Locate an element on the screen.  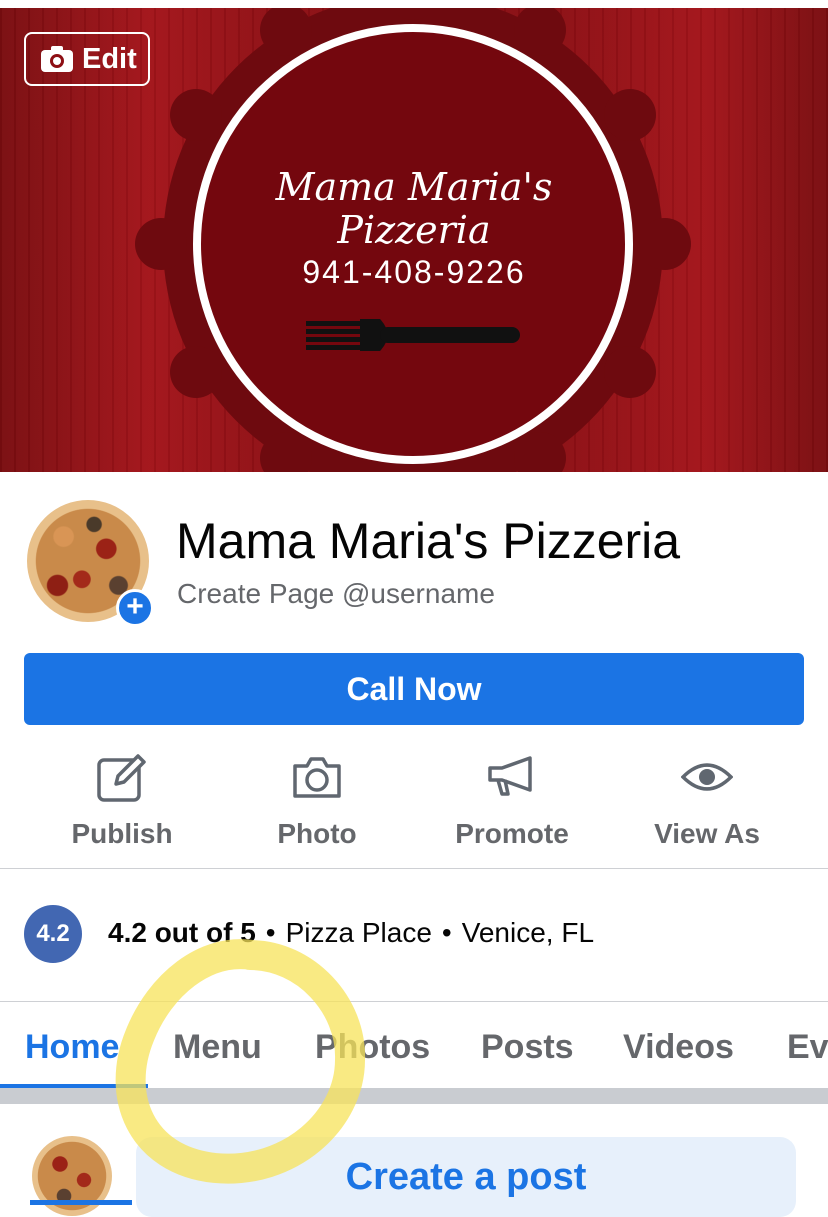
view-as-button: View As is located at coordinates (707, 800).